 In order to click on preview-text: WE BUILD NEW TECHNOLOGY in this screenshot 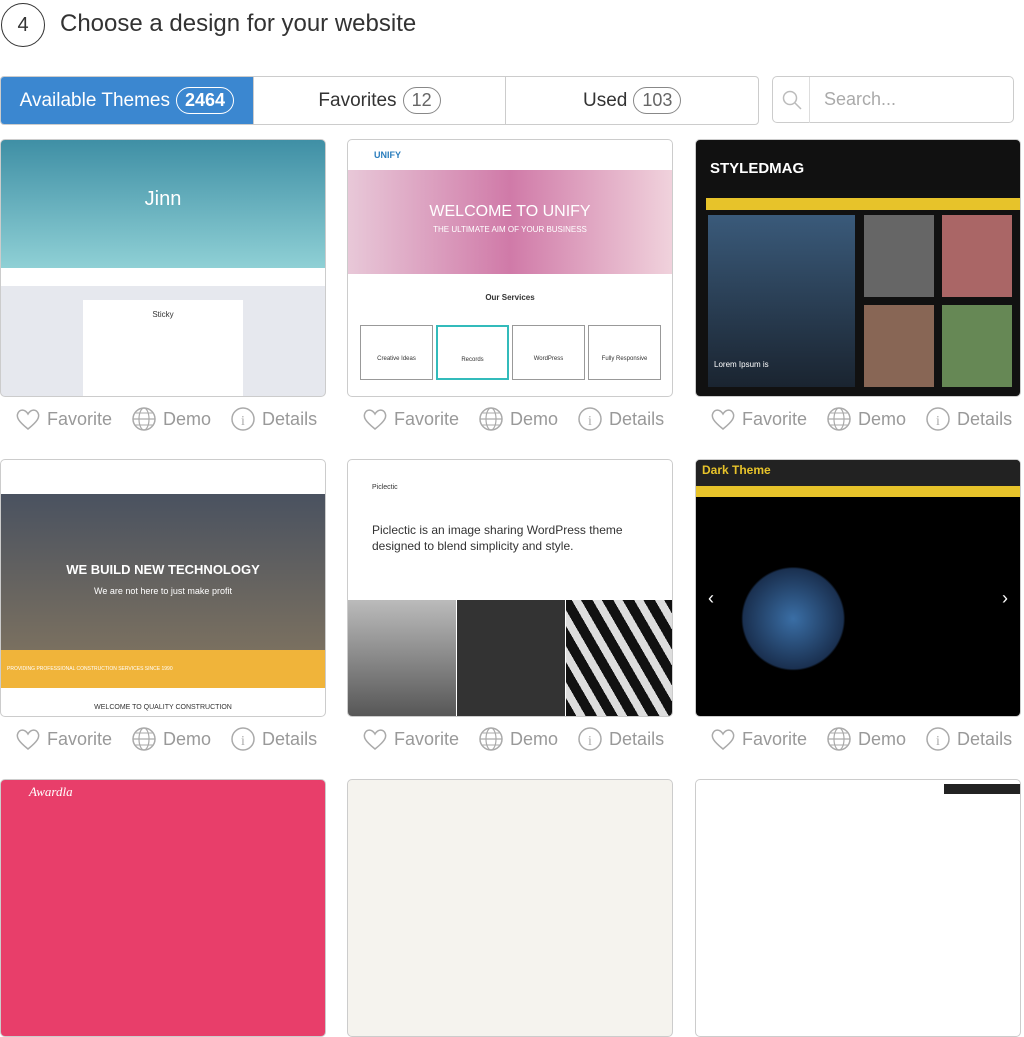, I will do `click(163, 569)`.